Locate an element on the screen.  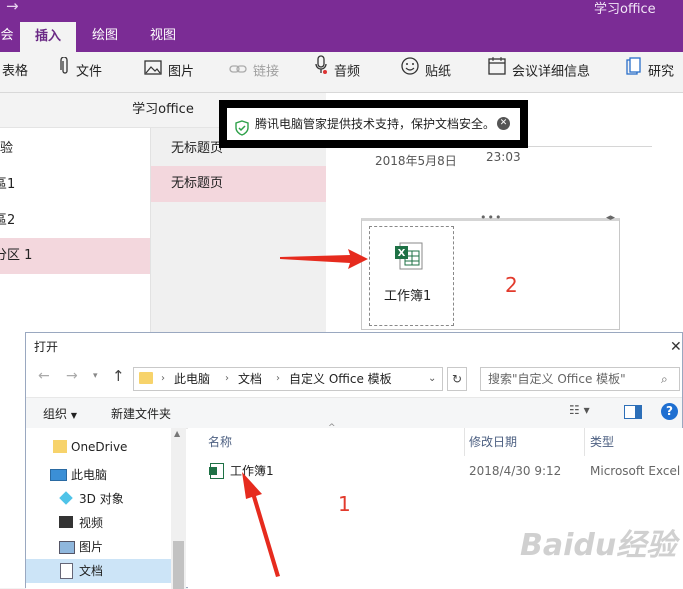
breadcrumb-templates: 自定义 Office 模板 is located at coordinates (340, 379).